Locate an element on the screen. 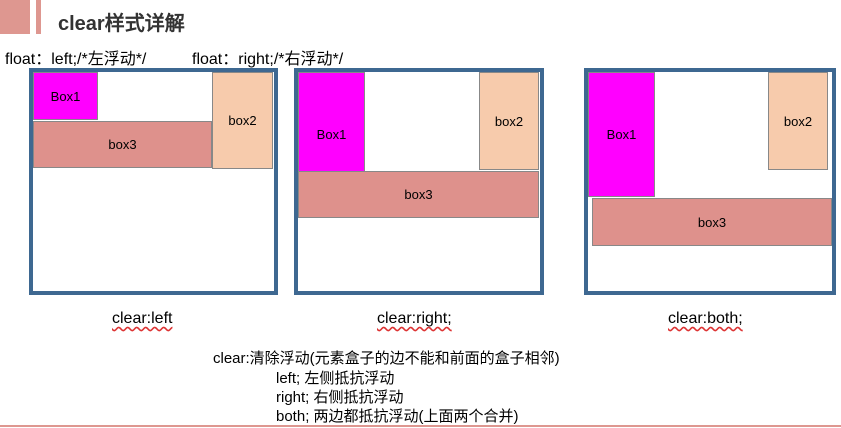 This screenshot has width=841, height=428. page-title: clear样式详解 is located at coordinates (121, 24).